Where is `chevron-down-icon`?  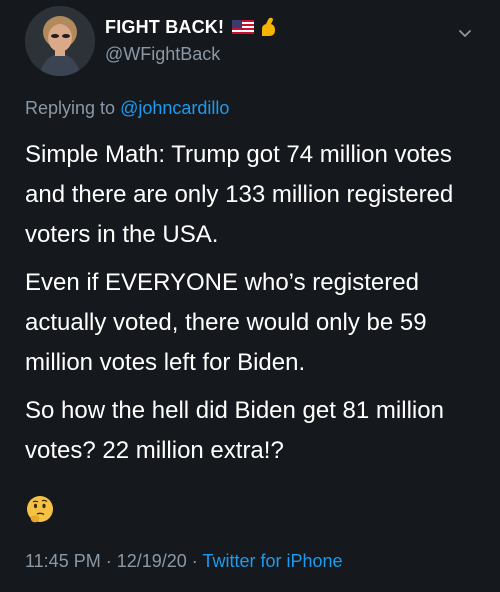
chevron-down-icon is located at coordinates (465, 33).